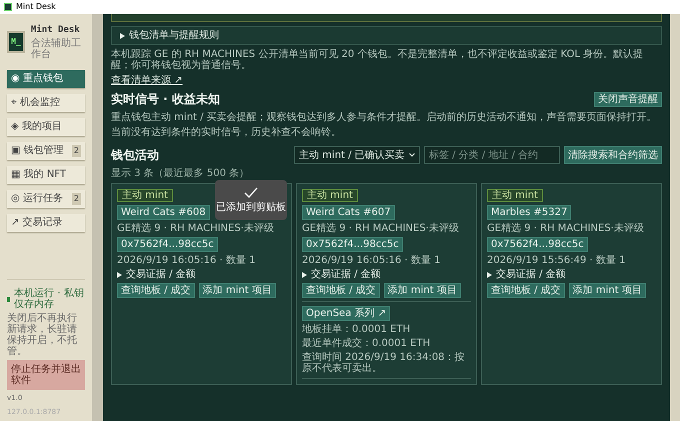 Image resolution: width=680 pixels, height=421 pixels. What do you see at coordinates (46, 199) in the screenshot?
I see `nav-item: ◎ 运行任务 2` at bounding box center [46, 199].